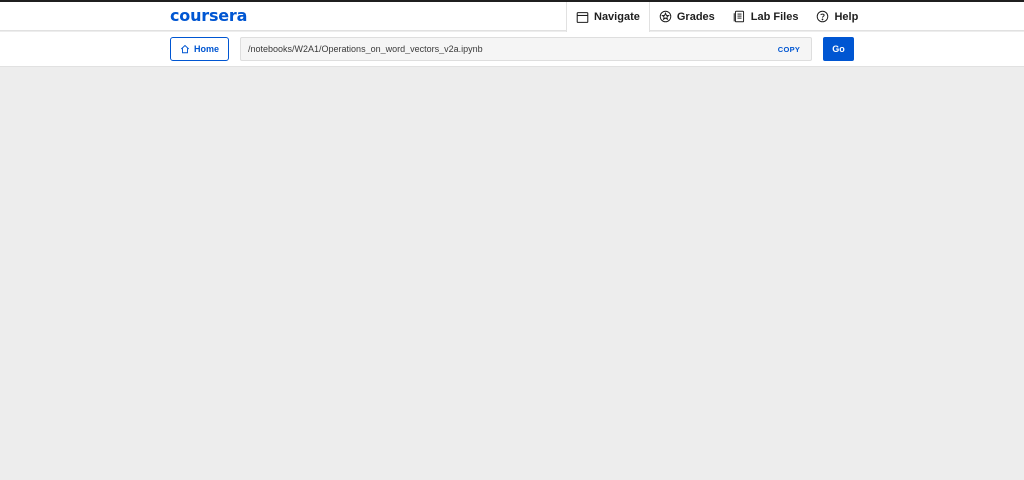 The image size is (1024, 480). I want to click on nav-navigate: Navigate, so click(608, 17).